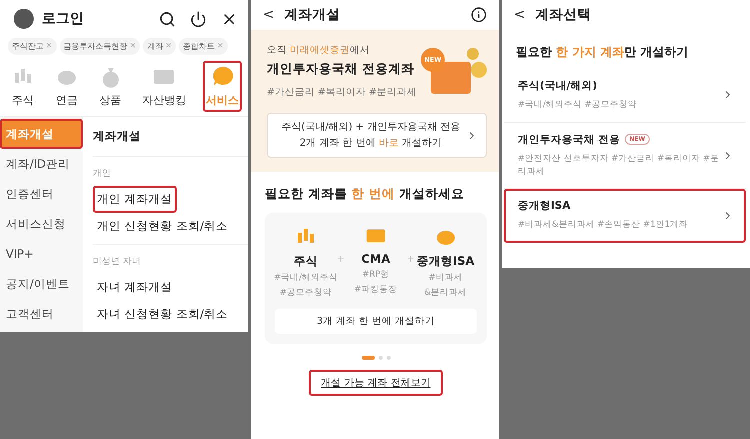 This screenshot has width=750, height=439. I want to click on open-two-accounts-button: 주식(국내/해외) + 개인투자용국채 전용 2개 계좌 한 번에 바로 개설하기, so click(377, 135).